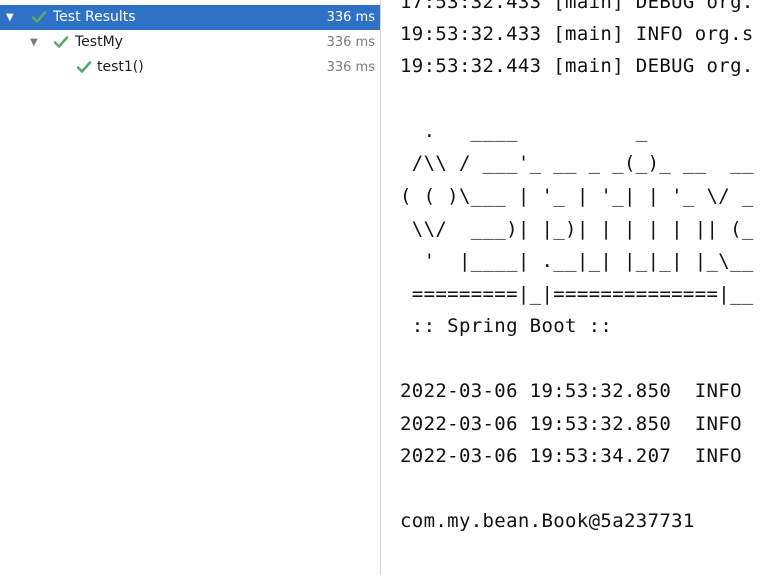  Describe the element at coordinates (577, 261) in the screenshot. I see `console-line: ' |____| .__|_| |_|_| |_\__` at that location.